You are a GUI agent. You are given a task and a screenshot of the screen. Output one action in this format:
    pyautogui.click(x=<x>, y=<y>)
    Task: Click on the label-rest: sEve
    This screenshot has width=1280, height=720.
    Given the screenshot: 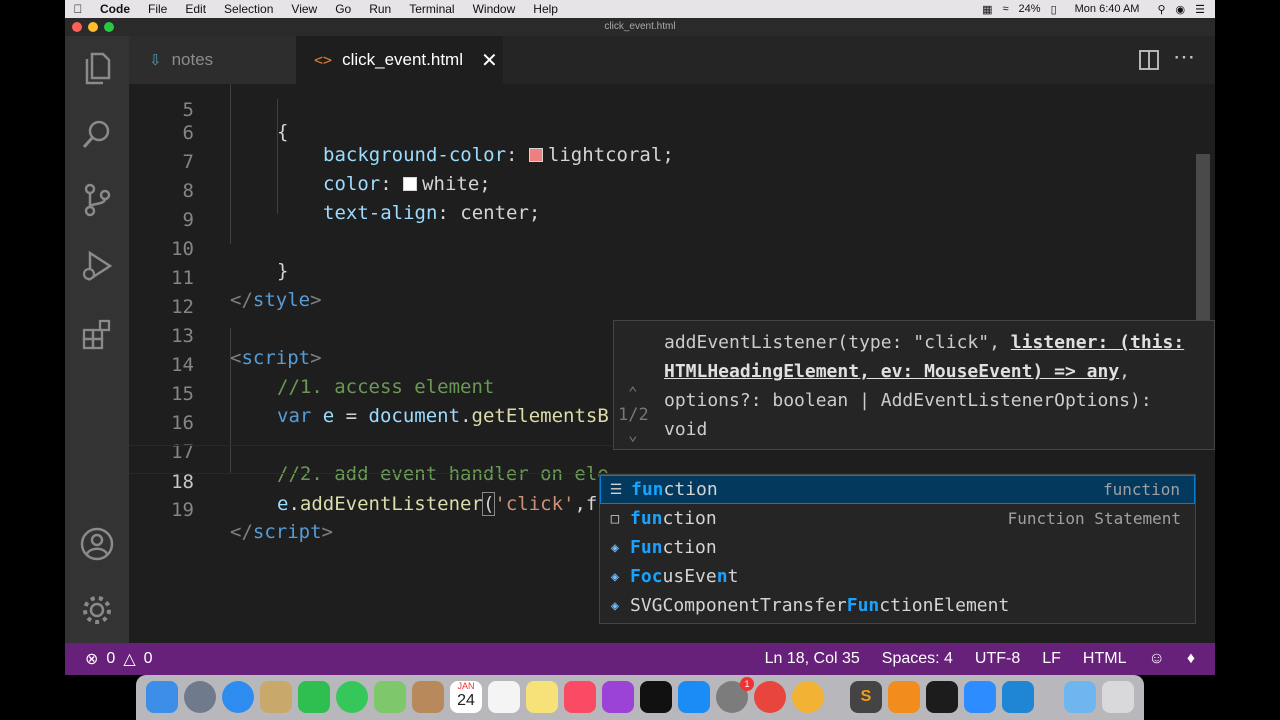 What is the action you would take?
    pyautogui.click(x=695, y=576)
    